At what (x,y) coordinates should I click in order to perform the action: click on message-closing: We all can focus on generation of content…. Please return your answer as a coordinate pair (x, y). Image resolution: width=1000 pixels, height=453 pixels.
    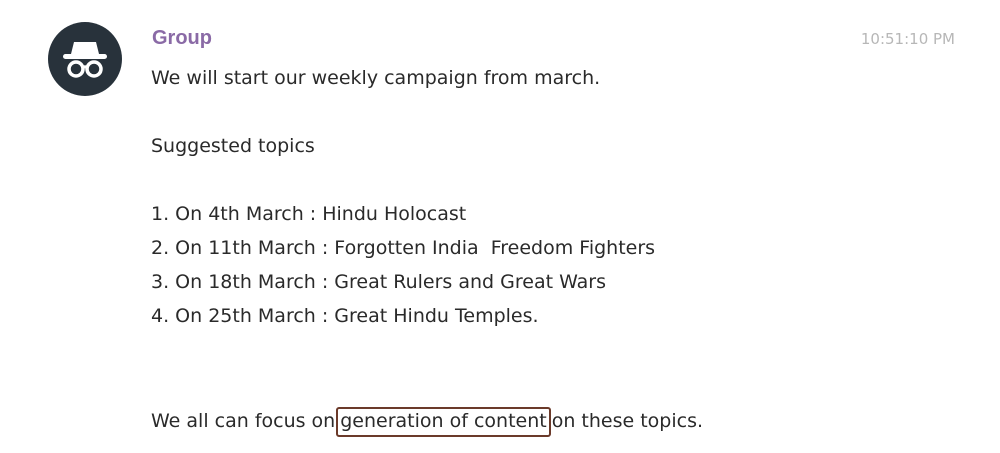
    Looking at the image, I should click on (427, 422).